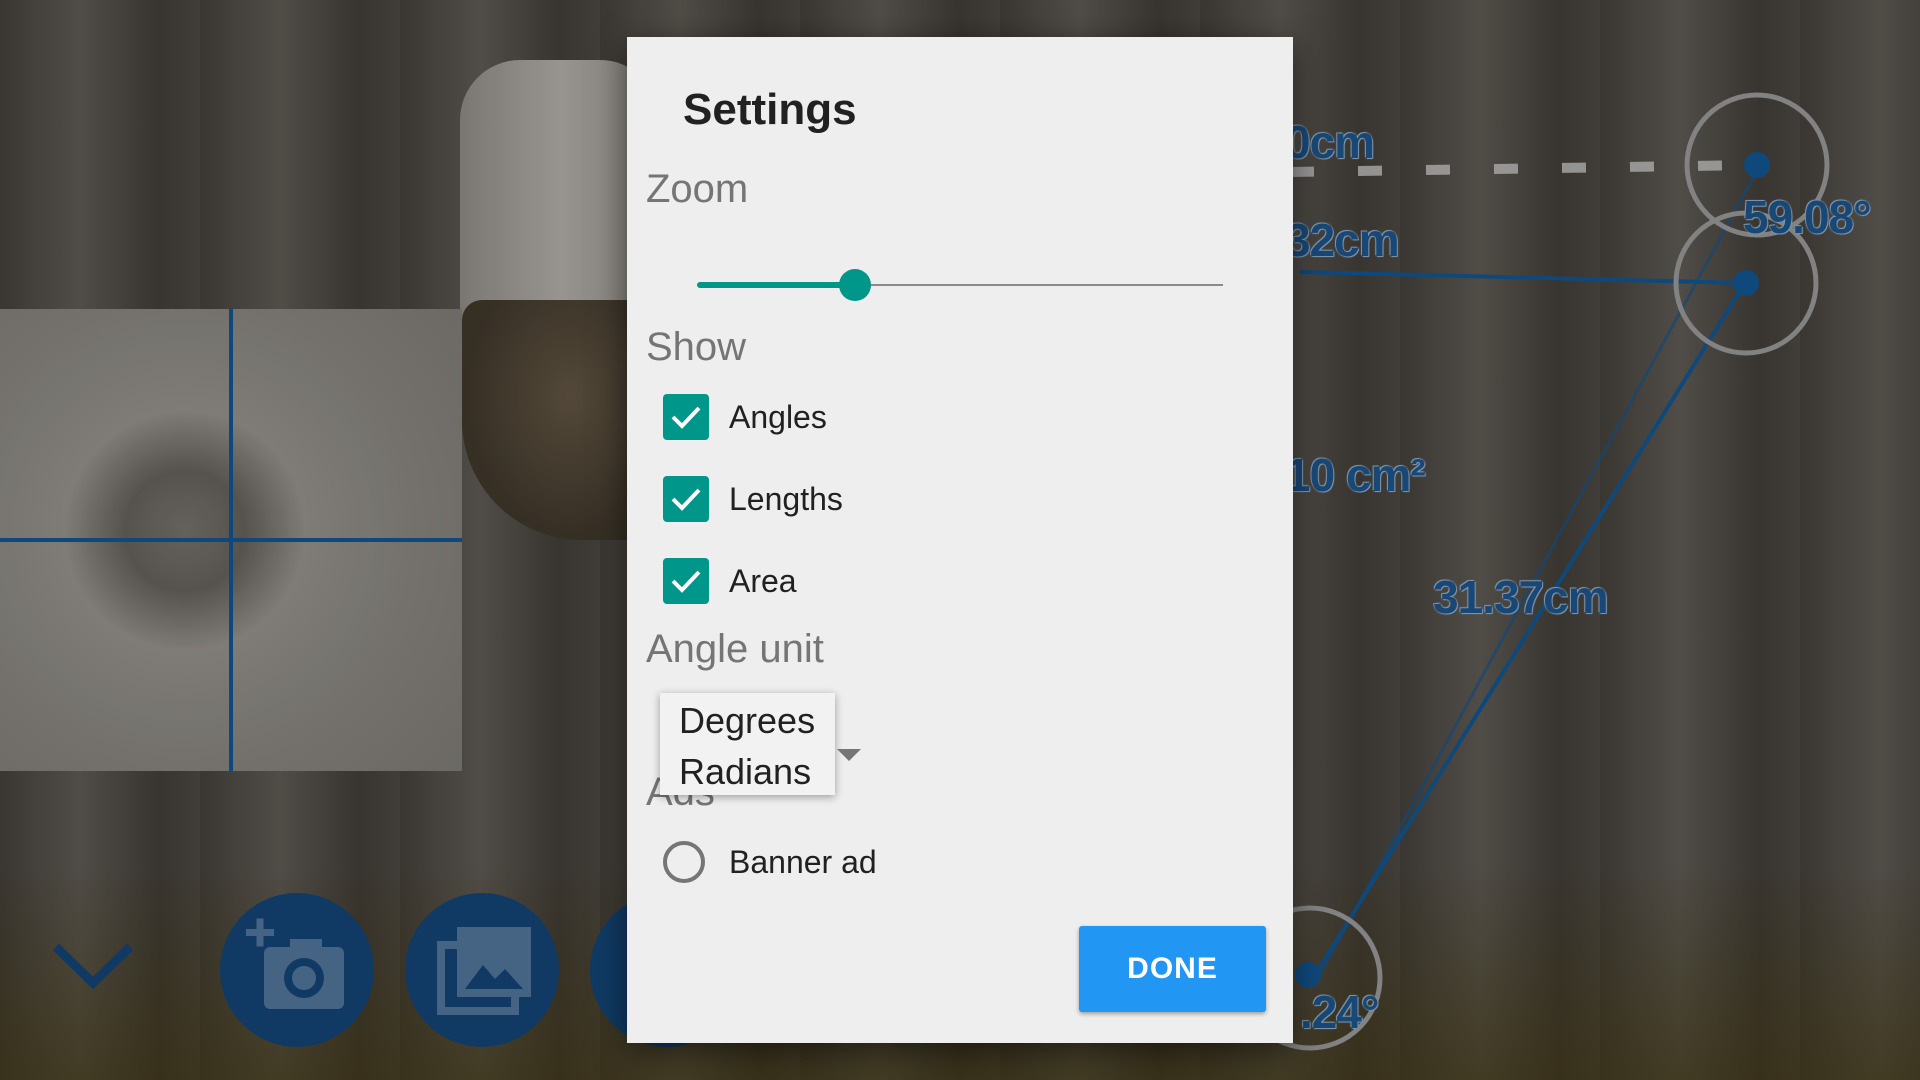 Image resolution: width=1920 pixels, height=1080 pixels. I want to click on dropdown-arrow-icon, so click(849, 755).